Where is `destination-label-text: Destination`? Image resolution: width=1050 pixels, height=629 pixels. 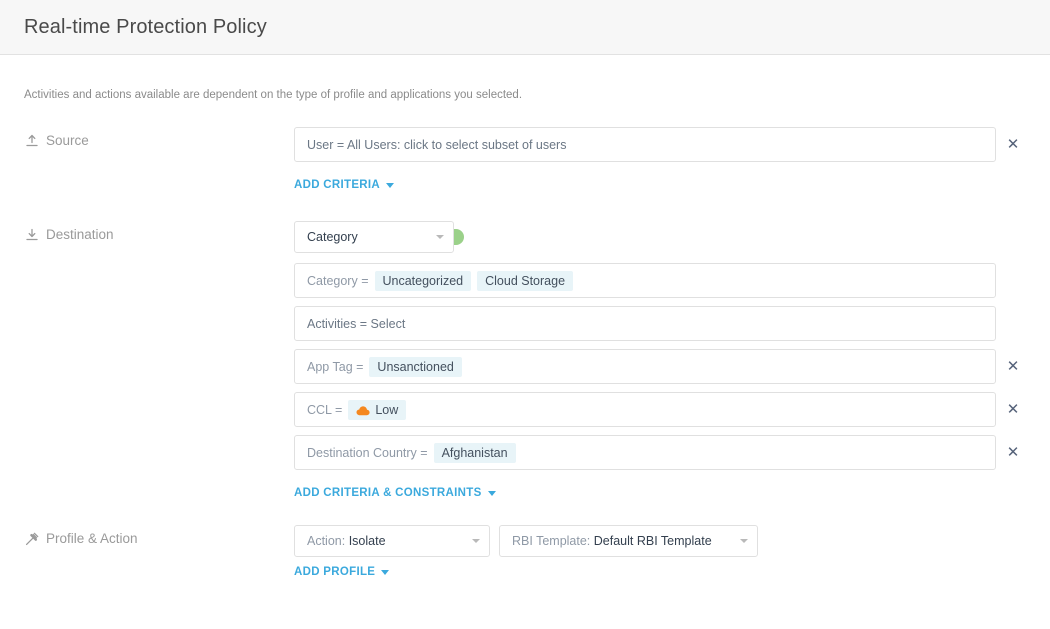
destination-label-text: Destination is located at coordinates (80, 234).